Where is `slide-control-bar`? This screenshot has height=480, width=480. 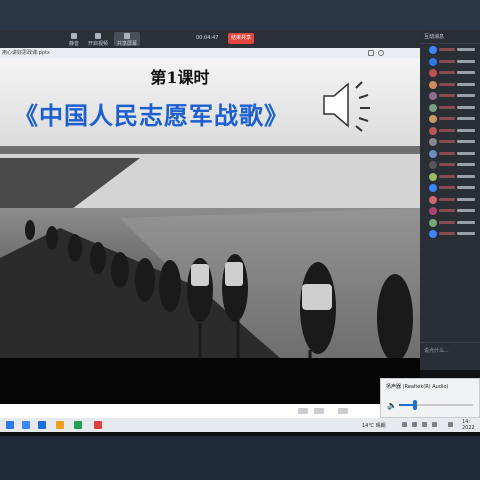
slide-control-bar is located at coordinates (210, 411).